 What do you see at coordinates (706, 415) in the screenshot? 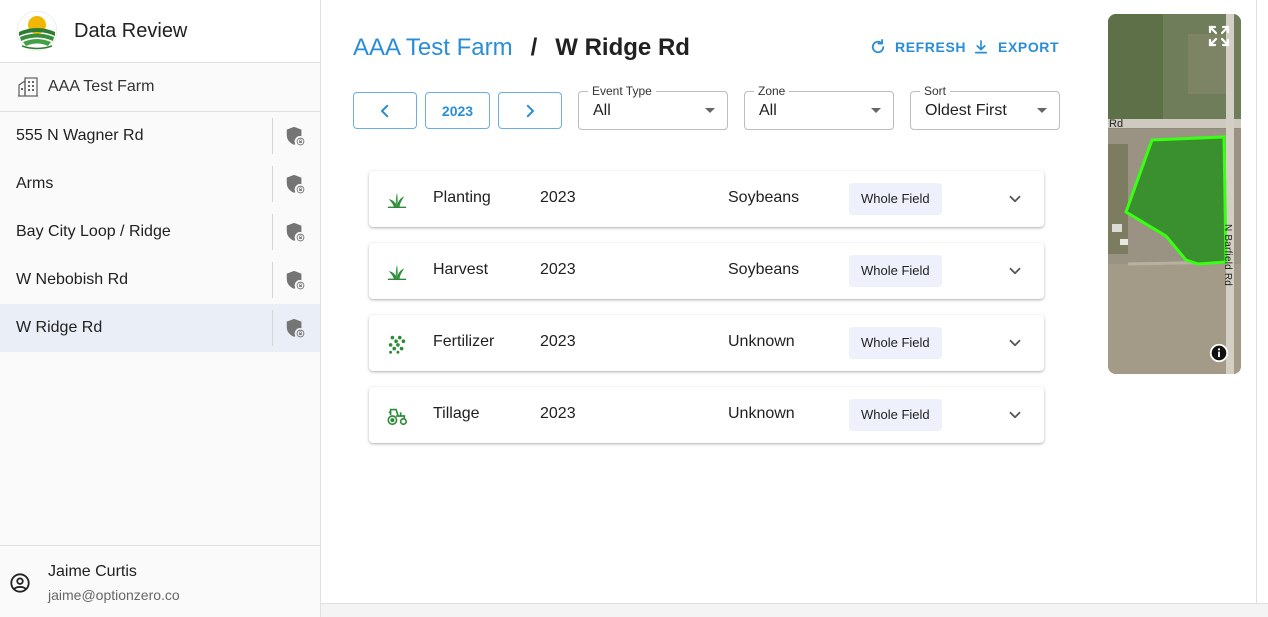
I see `event-card-tillage: Tillage 2023 Unknown Whole Field` at bounding box center [706, 415].